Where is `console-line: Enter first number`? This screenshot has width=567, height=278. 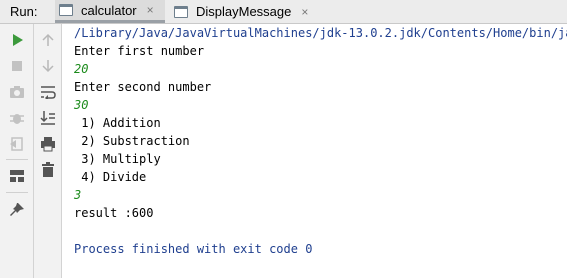 console-line: Enter first number is located at coordinates (139, 51).